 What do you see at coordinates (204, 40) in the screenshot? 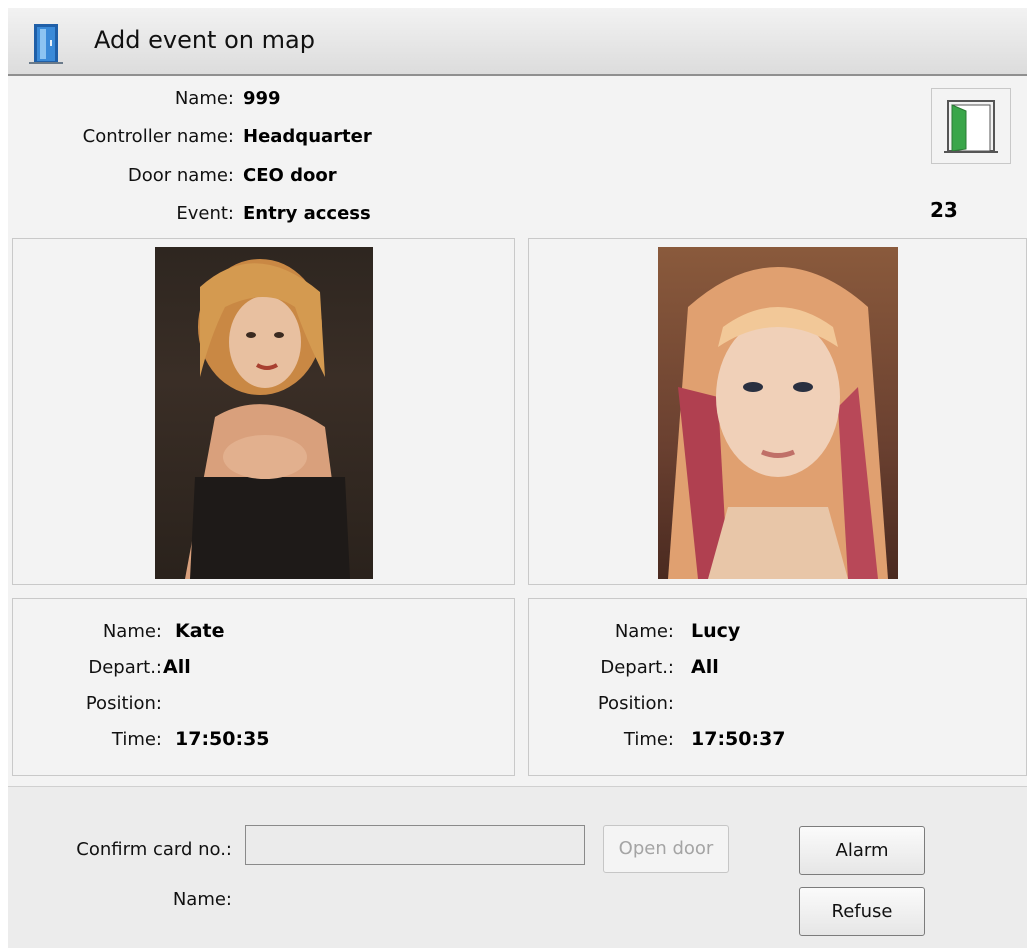
I see `window-title: Add event on map` at bounding box center [204, 40].